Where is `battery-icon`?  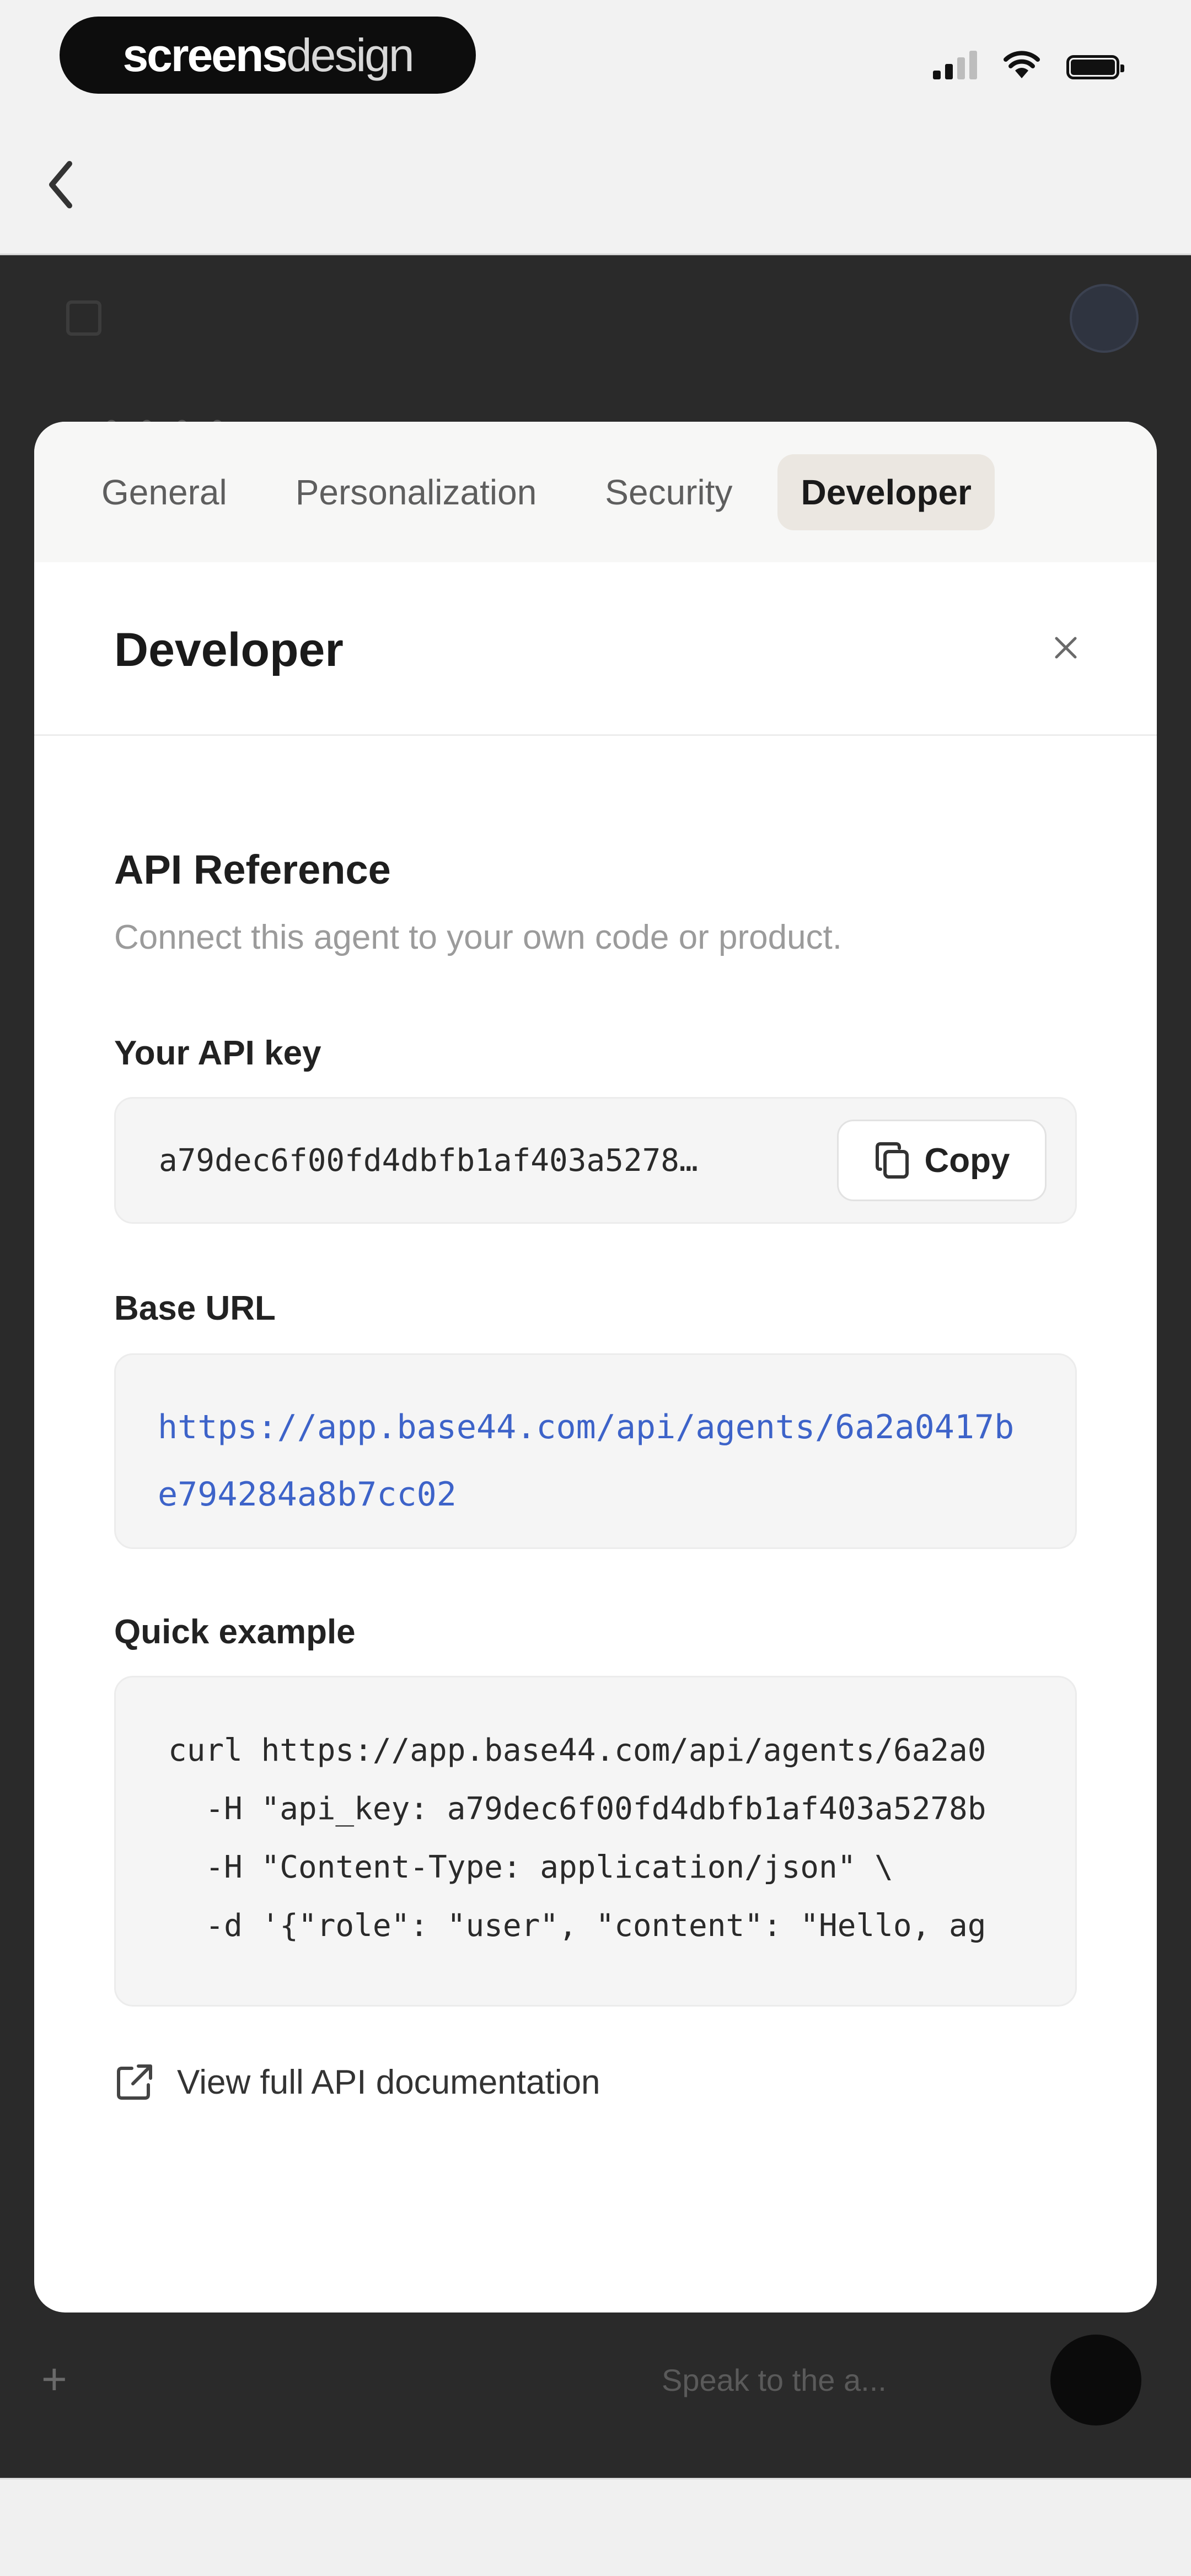
battery-icon is located at coordinates (1095, 67).